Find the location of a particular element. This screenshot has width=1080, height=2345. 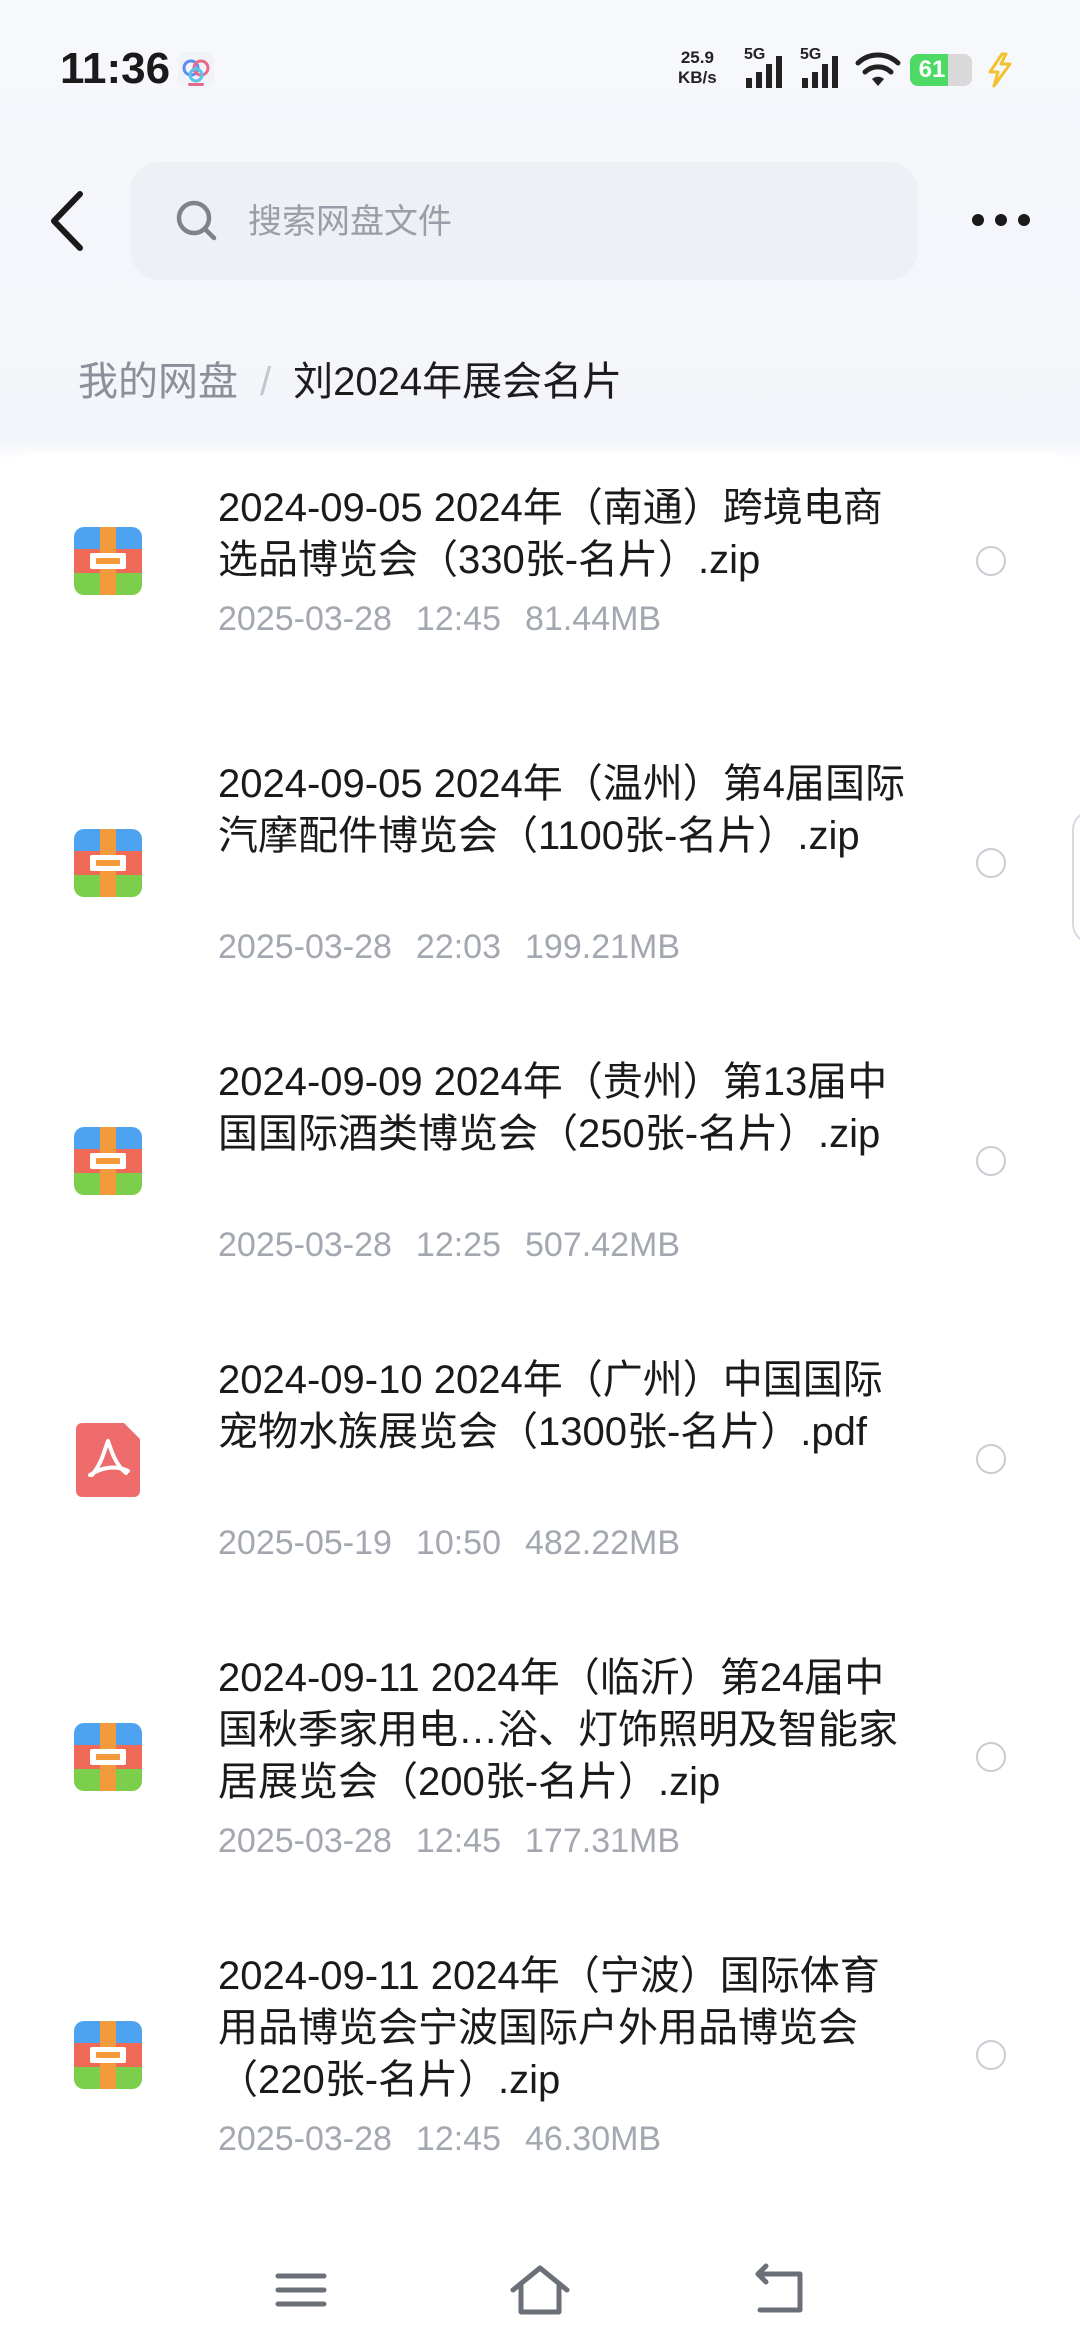

back-arrow-icon is located at coordinates (67, 221).